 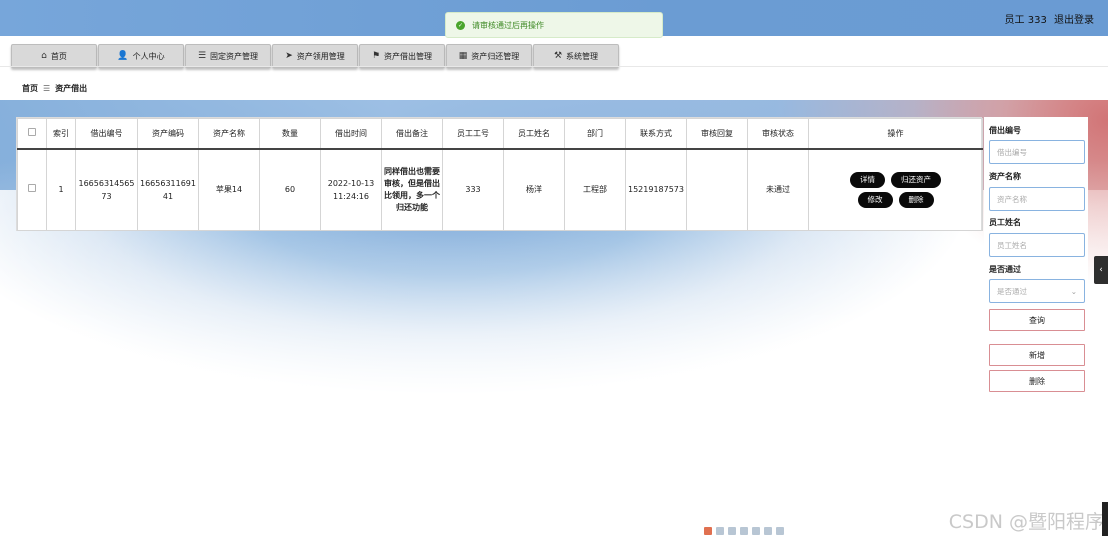 I want to click on nav-item-5: ▦ 资产归还管理, so click(x=489, y=56).